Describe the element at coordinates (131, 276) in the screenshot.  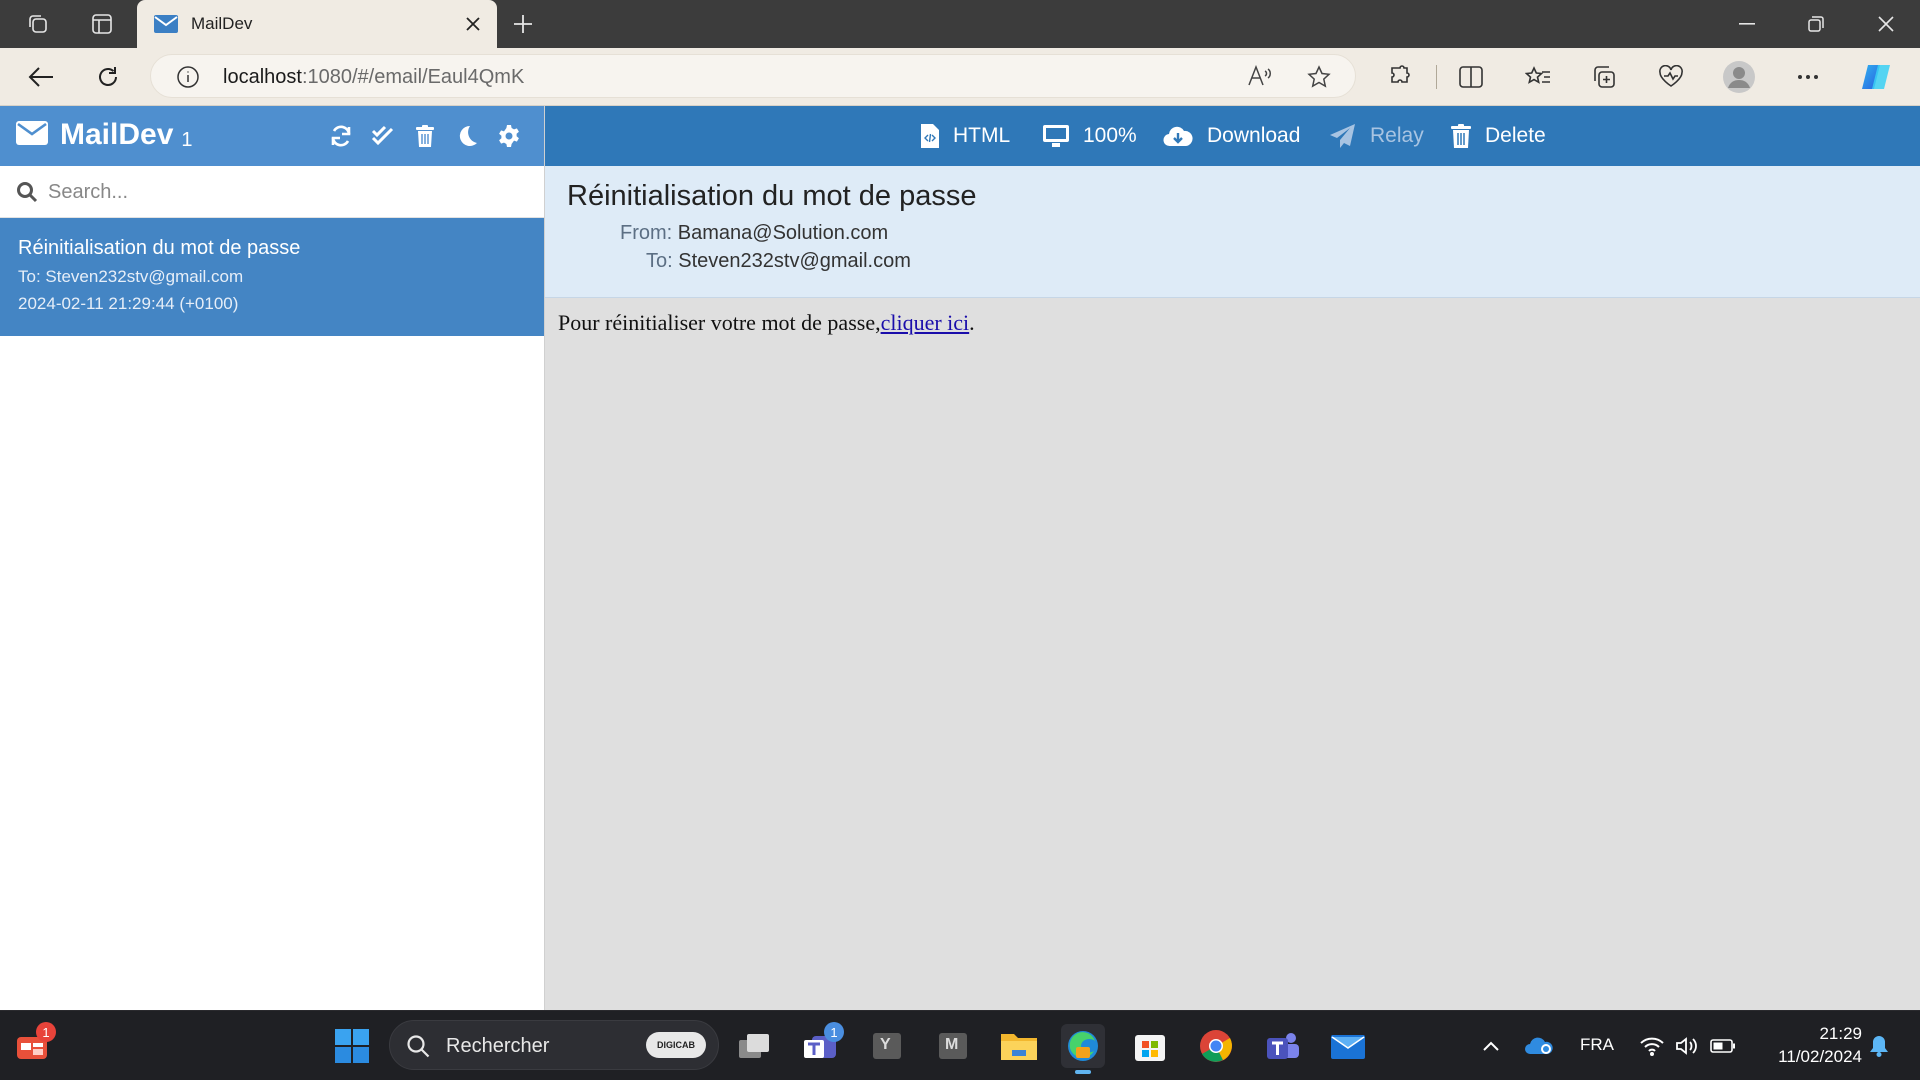
I see `email-item-recipient: To: Steven232stv@gmail.com` at that location.